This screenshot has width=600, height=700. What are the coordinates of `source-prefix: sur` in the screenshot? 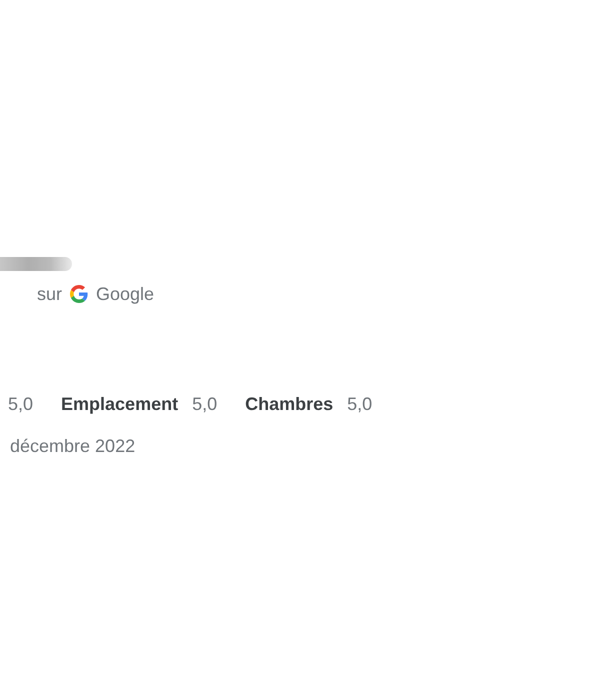 It's located at (49, 294).